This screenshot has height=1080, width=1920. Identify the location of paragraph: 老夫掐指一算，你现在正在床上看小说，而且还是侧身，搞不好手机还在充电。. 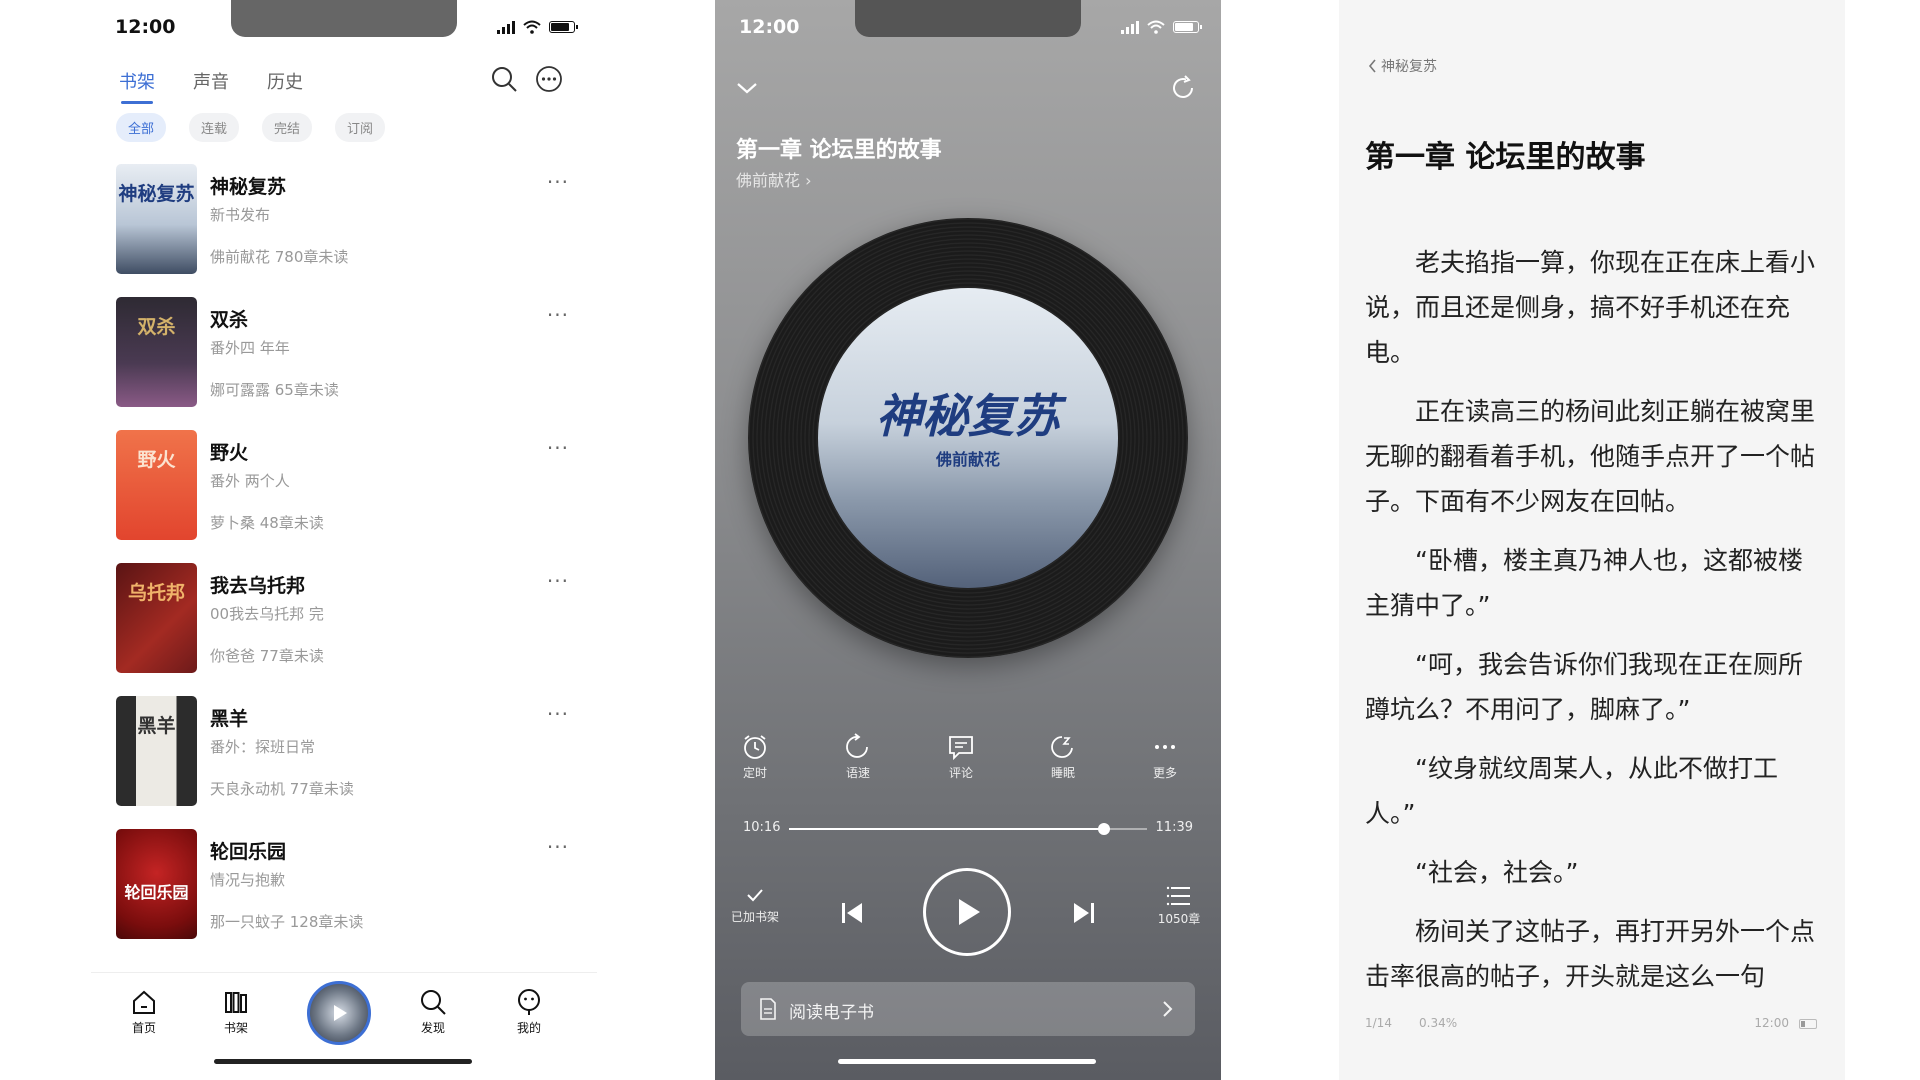
(1590, 307).